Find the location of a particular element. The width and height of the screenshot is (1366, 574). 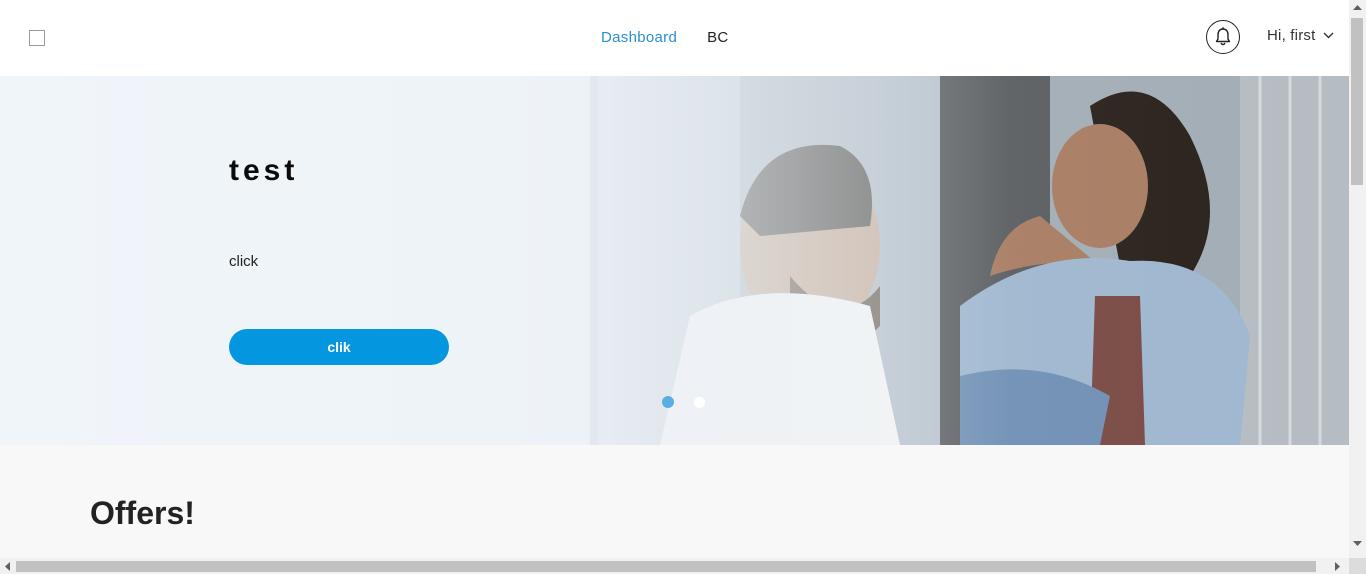

user-menu: Hi, first is located at coordinates (1300, 35).